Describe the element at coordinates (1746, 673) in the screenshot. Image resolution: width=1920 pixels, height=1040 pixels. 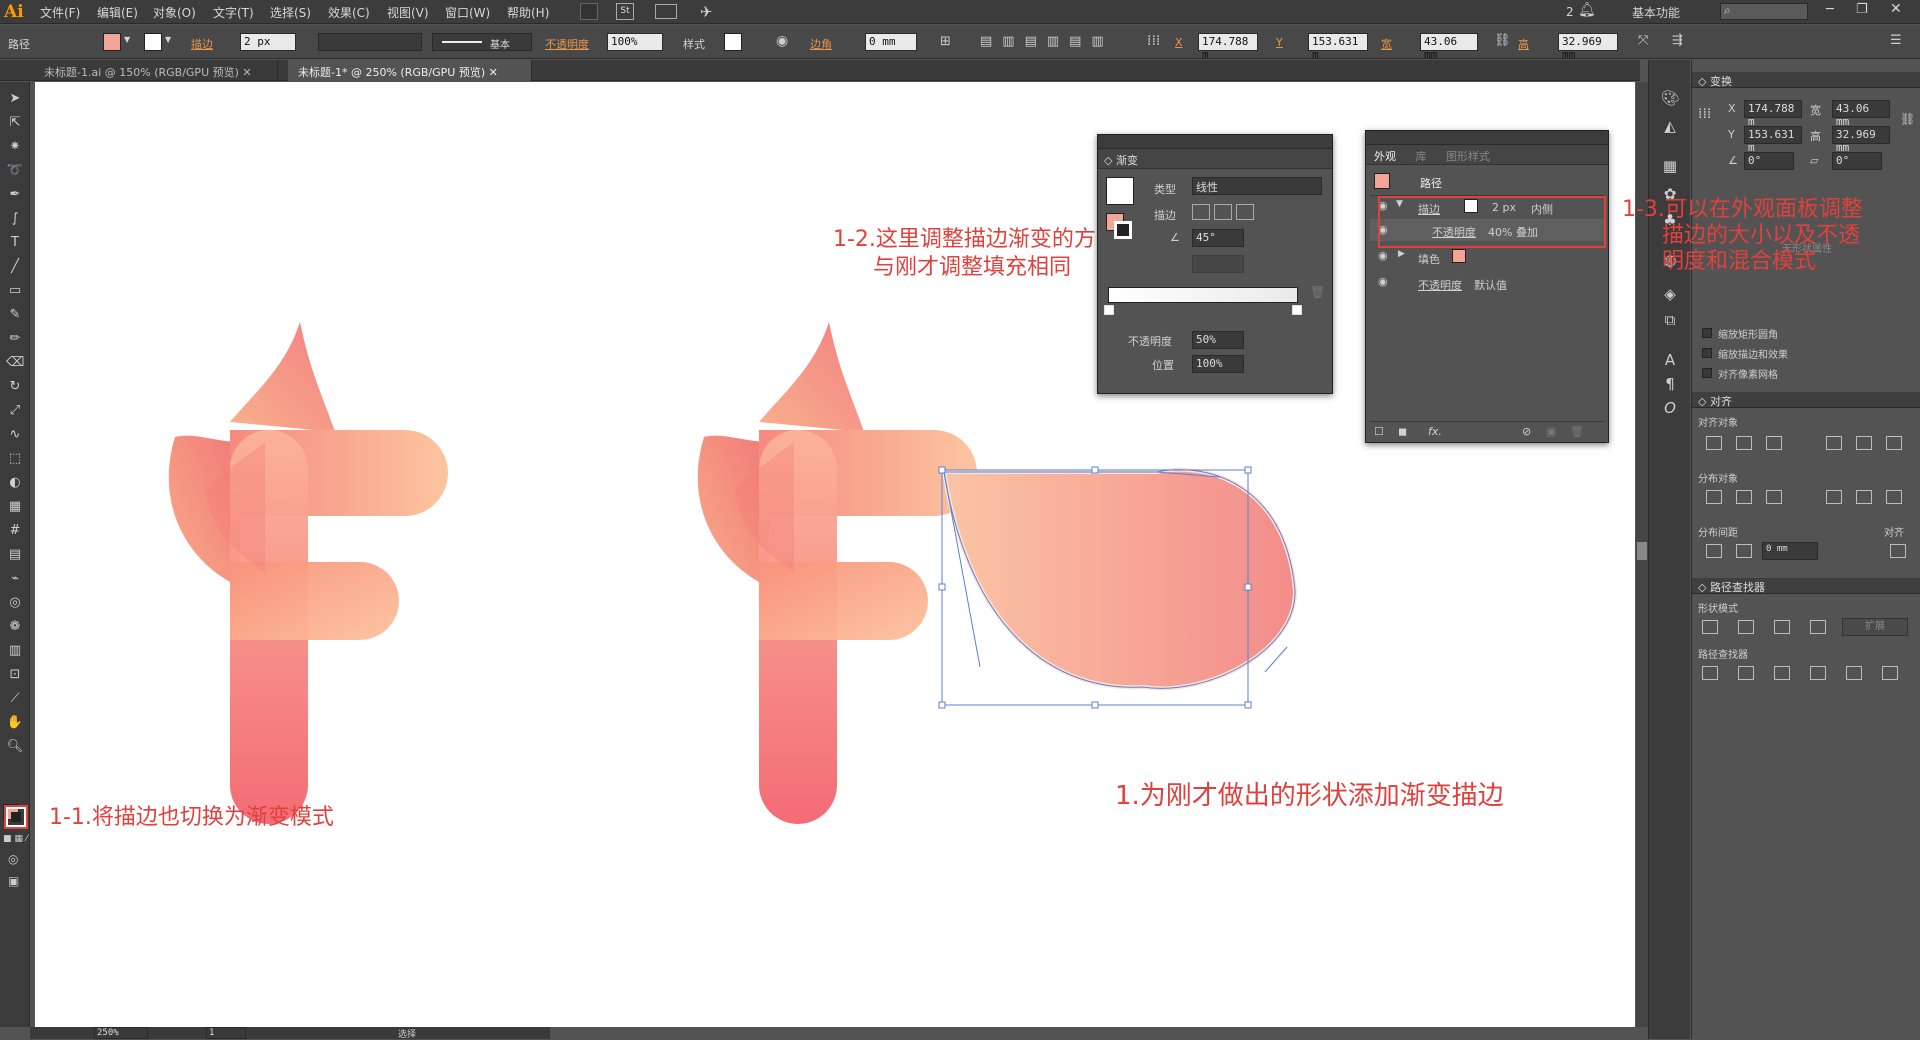
I see `trim-icon` at that location.